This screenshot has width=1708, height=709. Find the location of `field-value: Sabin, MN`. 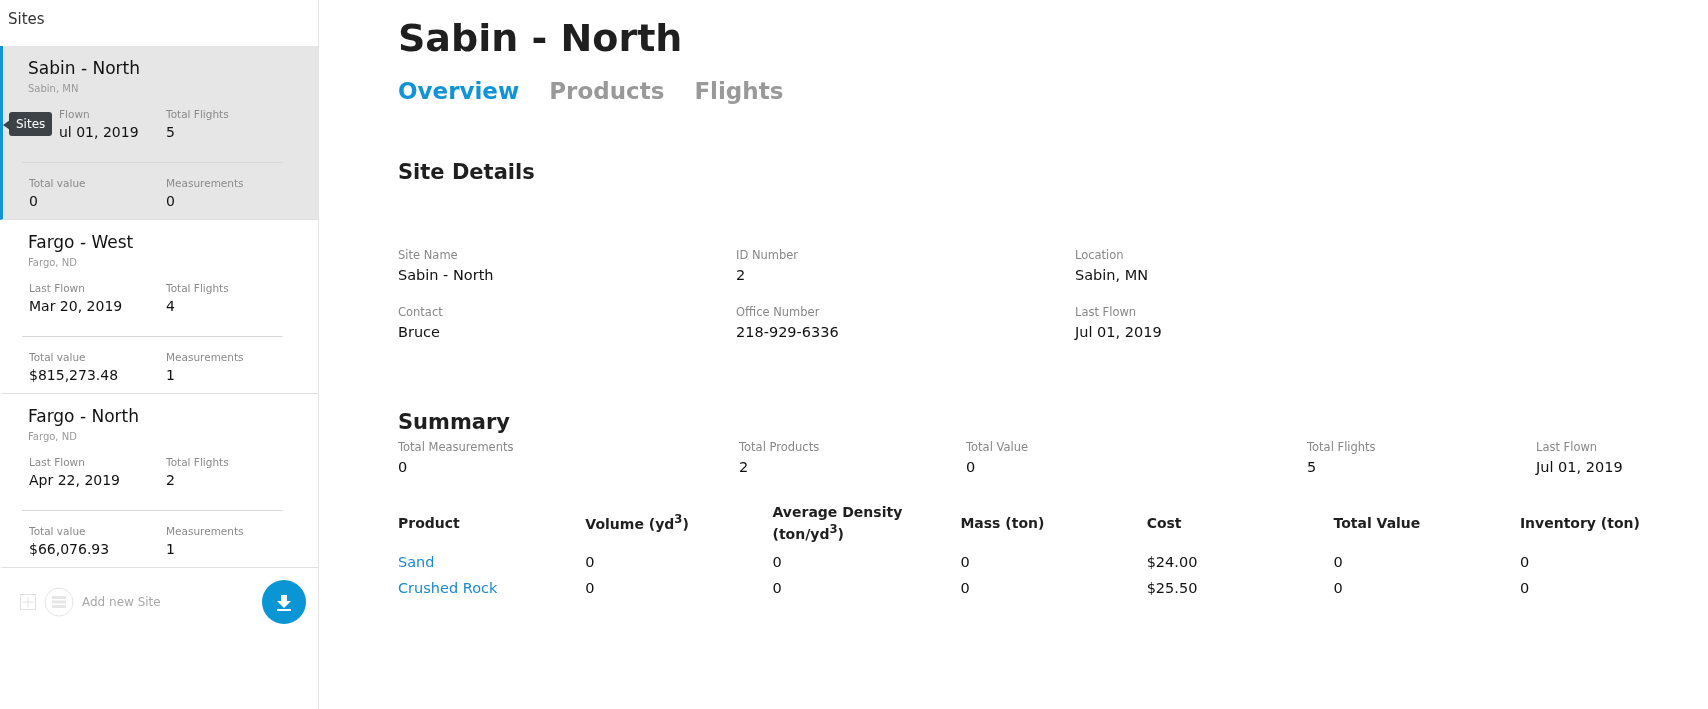

field-value: Sabin, MN is located at coordinates (1112, 275).